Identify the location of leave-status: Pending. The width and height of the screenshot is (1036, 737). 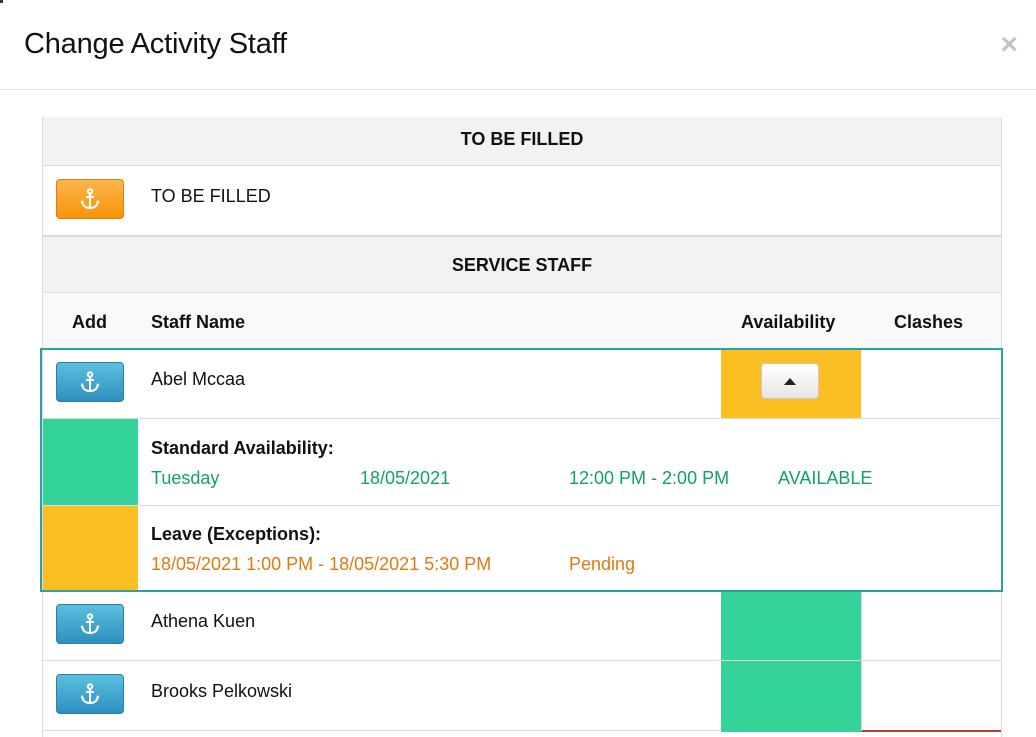
(602, 564).